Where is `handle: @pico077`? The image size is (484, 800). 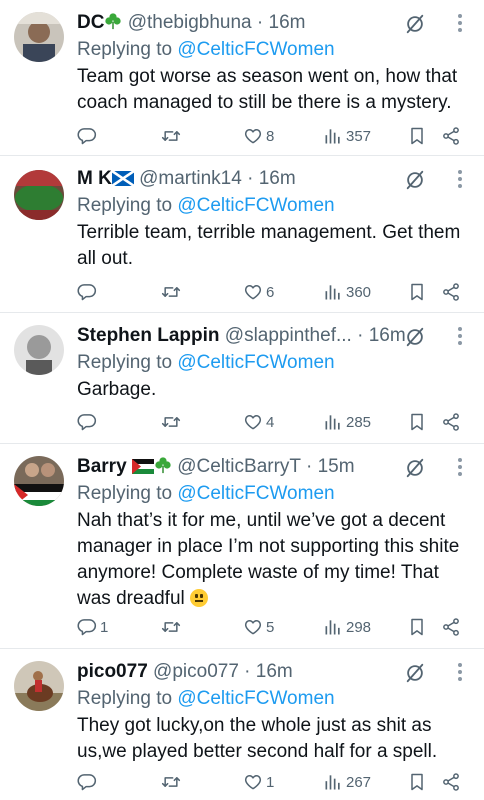 handle: @pico077 is located at coordinates (196, 671).